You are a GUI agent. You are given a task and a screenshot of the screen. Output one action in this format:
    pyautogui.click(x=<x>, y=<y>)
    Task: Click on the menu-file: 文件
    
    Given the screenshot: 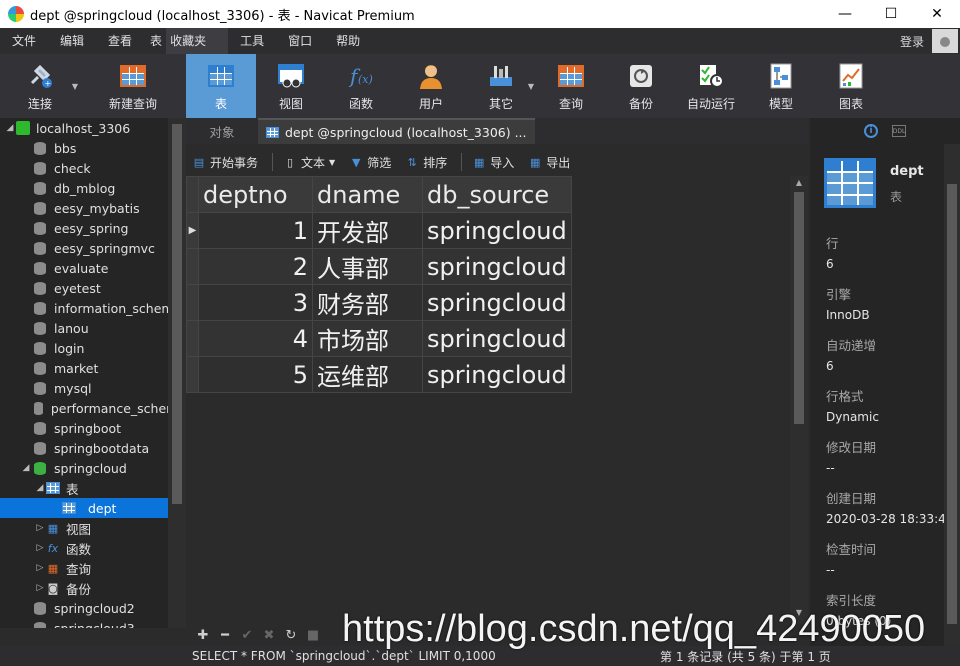 What is the action you would take?
    pyautogui.click(x=24, y=41)
    